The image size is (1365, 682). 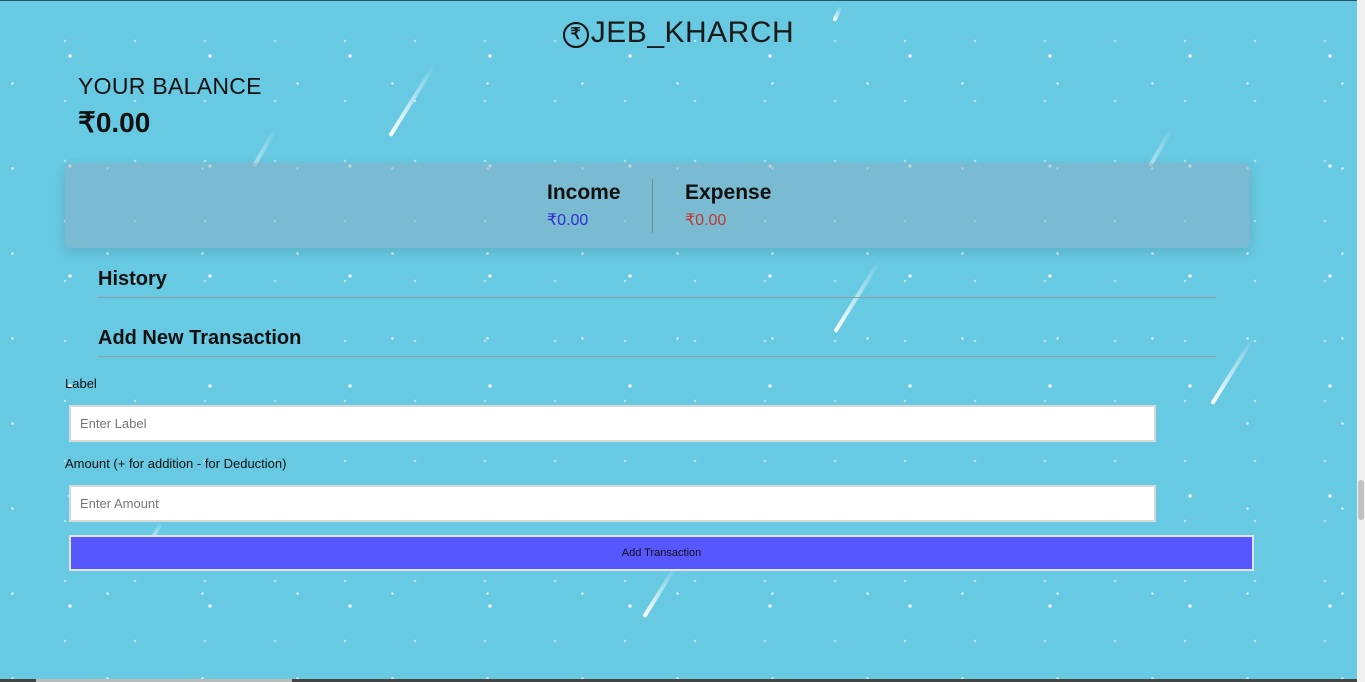 What do you see at coordinates (584, 205) in the screenshot?
I see `income-summary: Income ₹0.00` at bounding box center [584, 205].